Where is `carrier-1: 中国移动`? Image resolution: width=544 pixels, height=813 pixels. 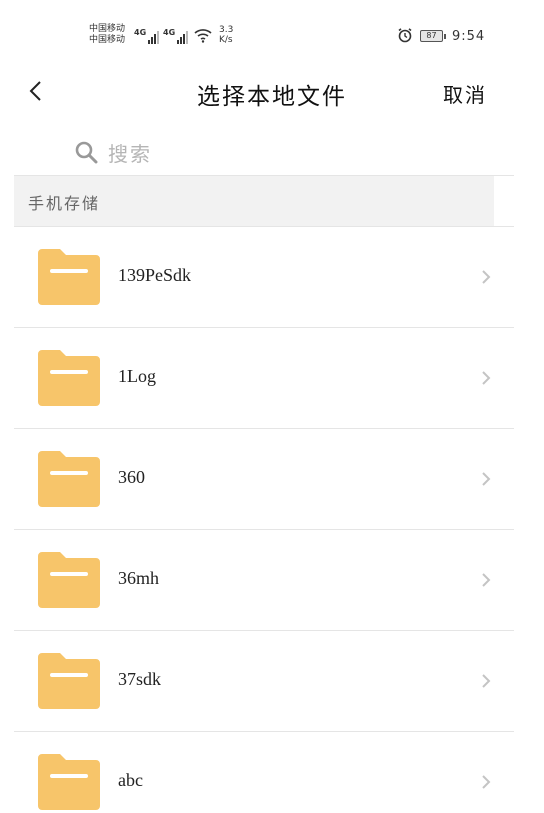 carrier-1: 中国移动 is located at coordinates (107, 29).